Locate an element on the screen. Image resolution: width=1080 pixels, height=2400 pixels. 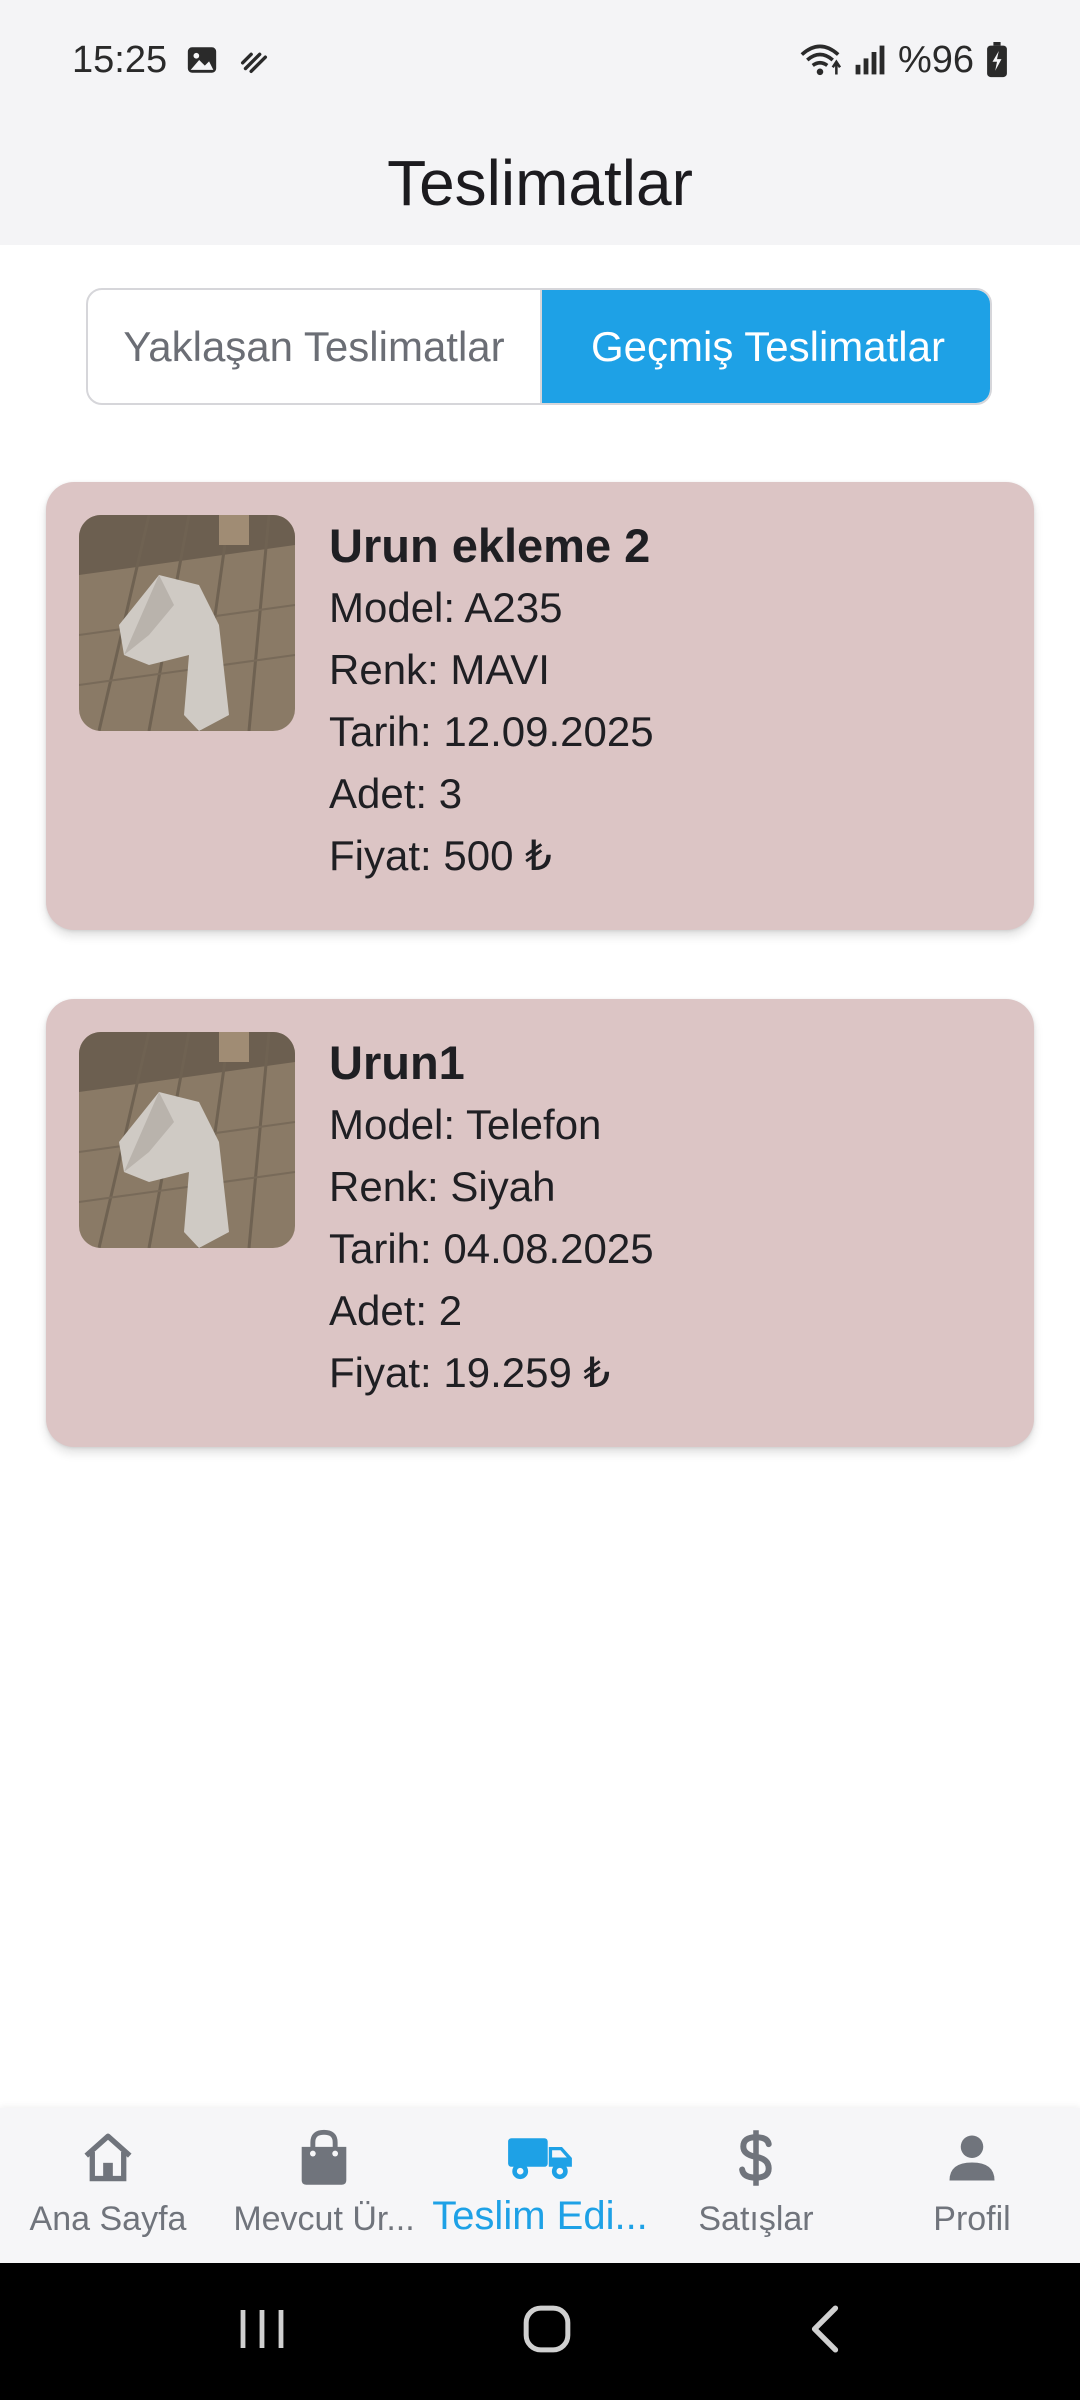
person-icon is located at coordinates (972, 2158).